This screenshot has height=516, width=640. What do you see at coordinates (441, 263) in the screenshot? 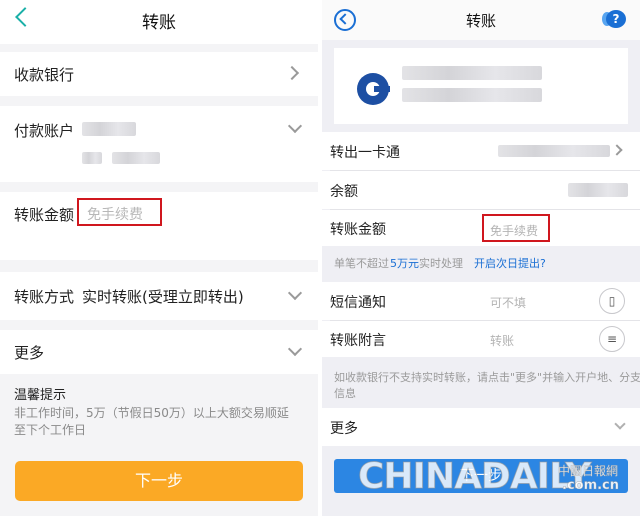
I see `limit-note-suffix: 实时处理` at bounding box center [441, 263].